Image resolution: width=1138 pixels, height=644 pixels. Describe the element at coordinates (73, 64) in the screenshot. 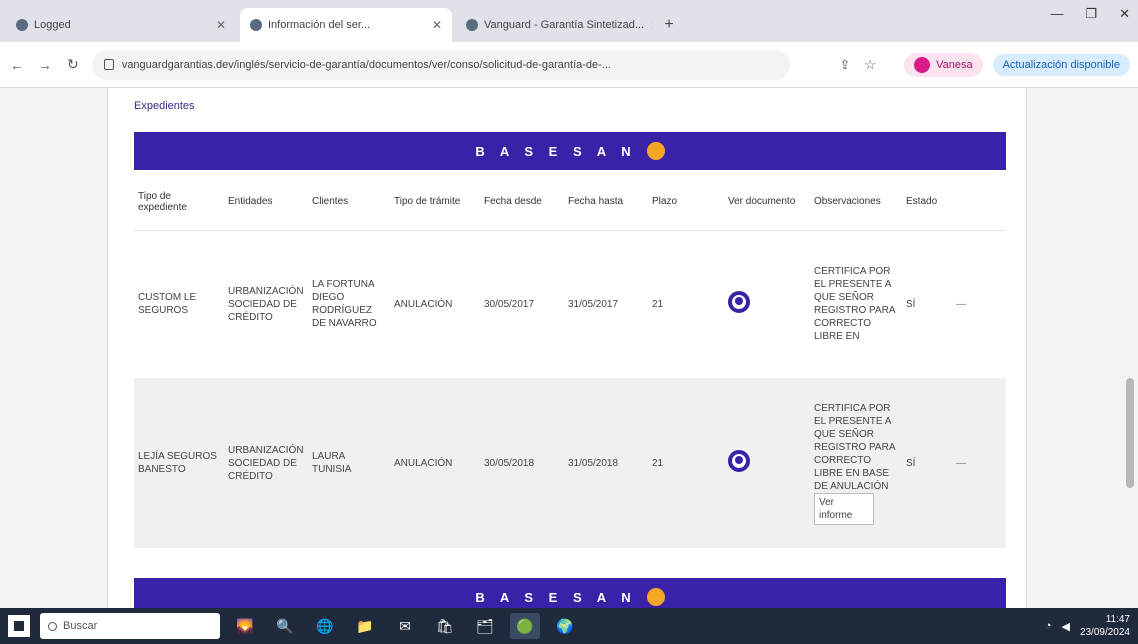

I see `reload-button: ↻` at that location.